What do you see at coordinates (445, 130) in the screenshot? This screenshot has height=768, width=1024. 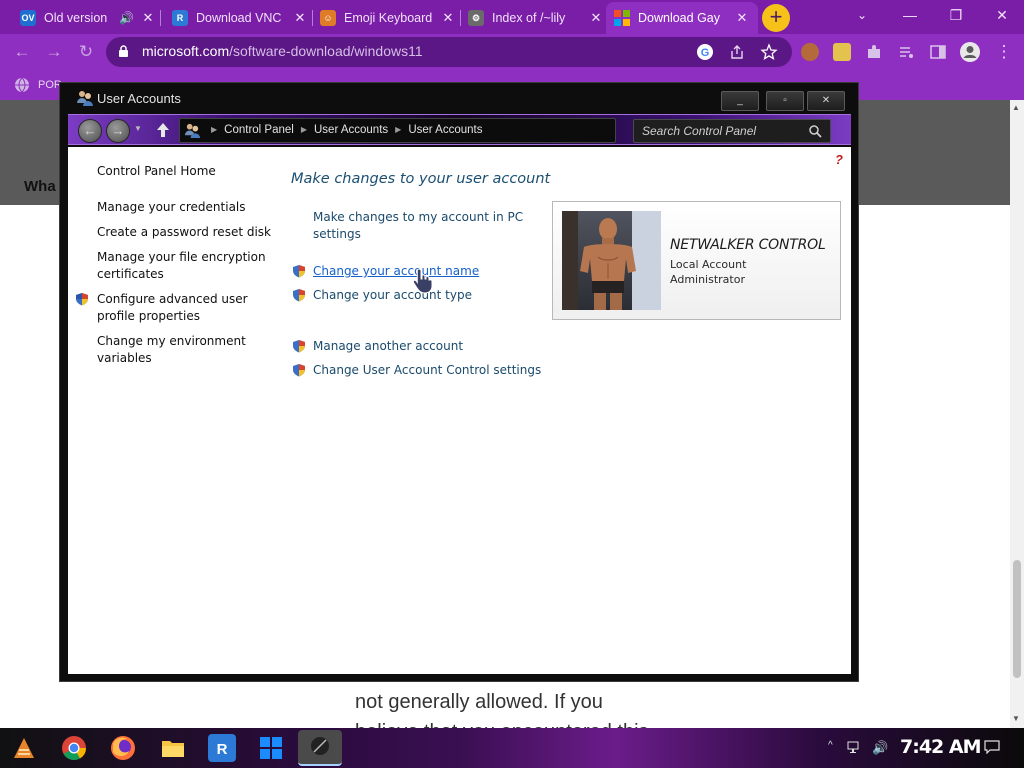 I see `breadcrumb-user-accounts-current: User Accounts` at bounding box center [445, 130].